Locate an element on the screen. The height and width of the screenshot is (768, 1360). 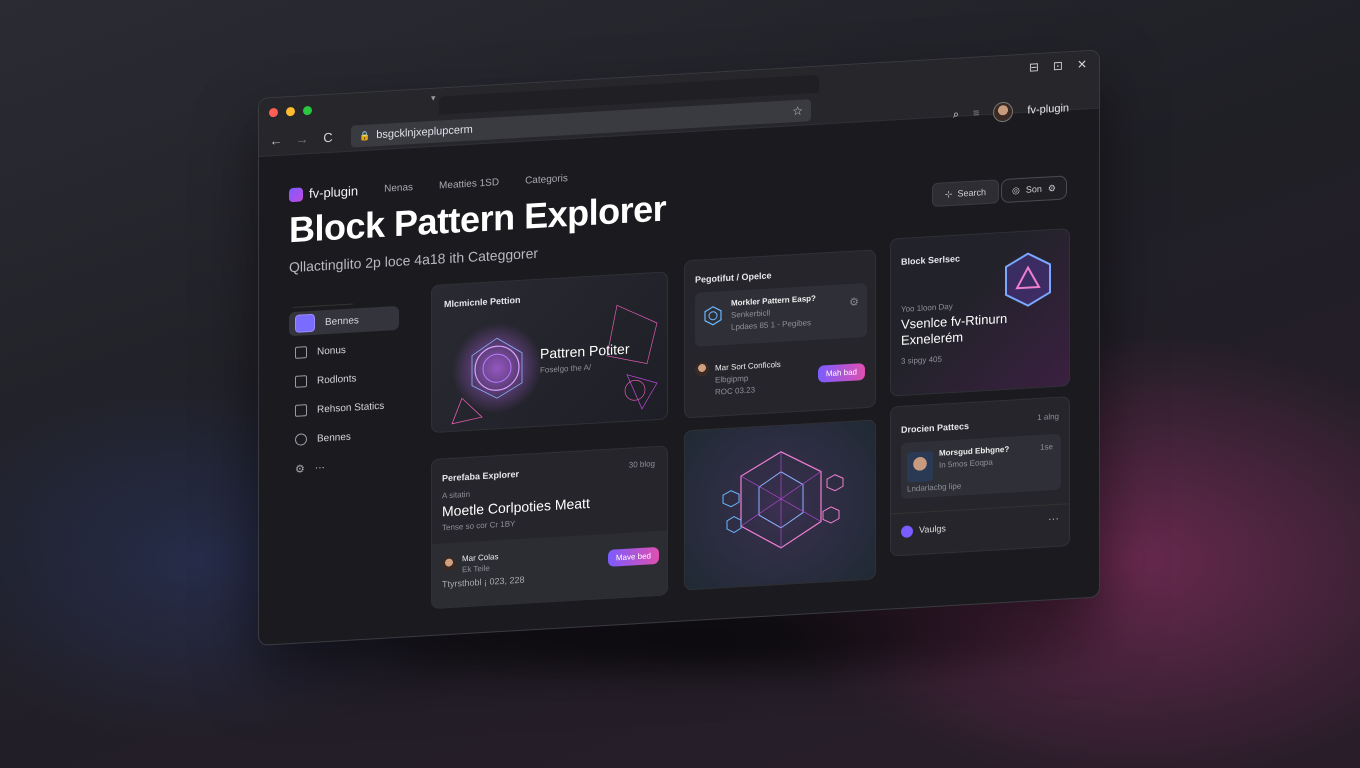
sidebar-item-bennes: Bennes is located at coordinates (344, 321).